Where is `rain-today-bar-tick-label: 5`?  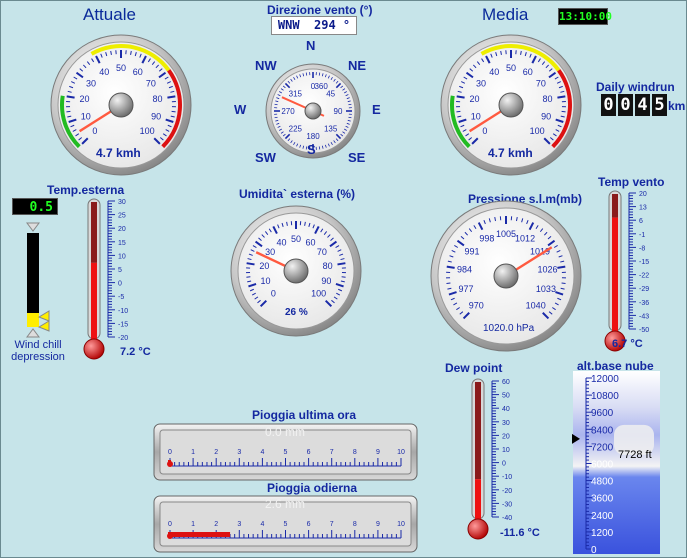
rain-today-bar-tick-label: 5 is located at coordinates (286, 524).